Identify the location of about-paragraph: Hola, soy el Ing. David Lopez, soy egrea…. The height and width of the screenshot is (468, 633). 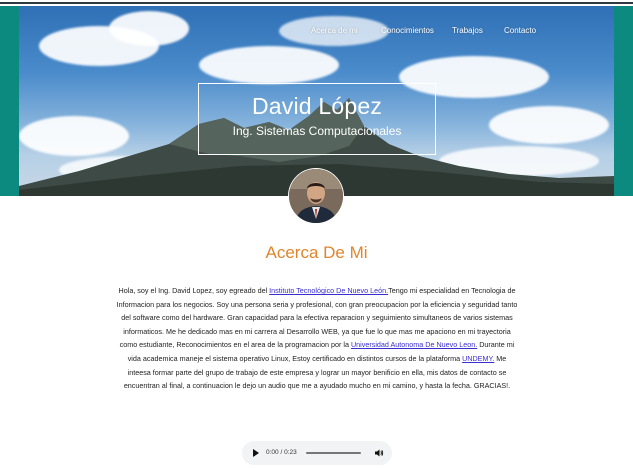
(317, 338).